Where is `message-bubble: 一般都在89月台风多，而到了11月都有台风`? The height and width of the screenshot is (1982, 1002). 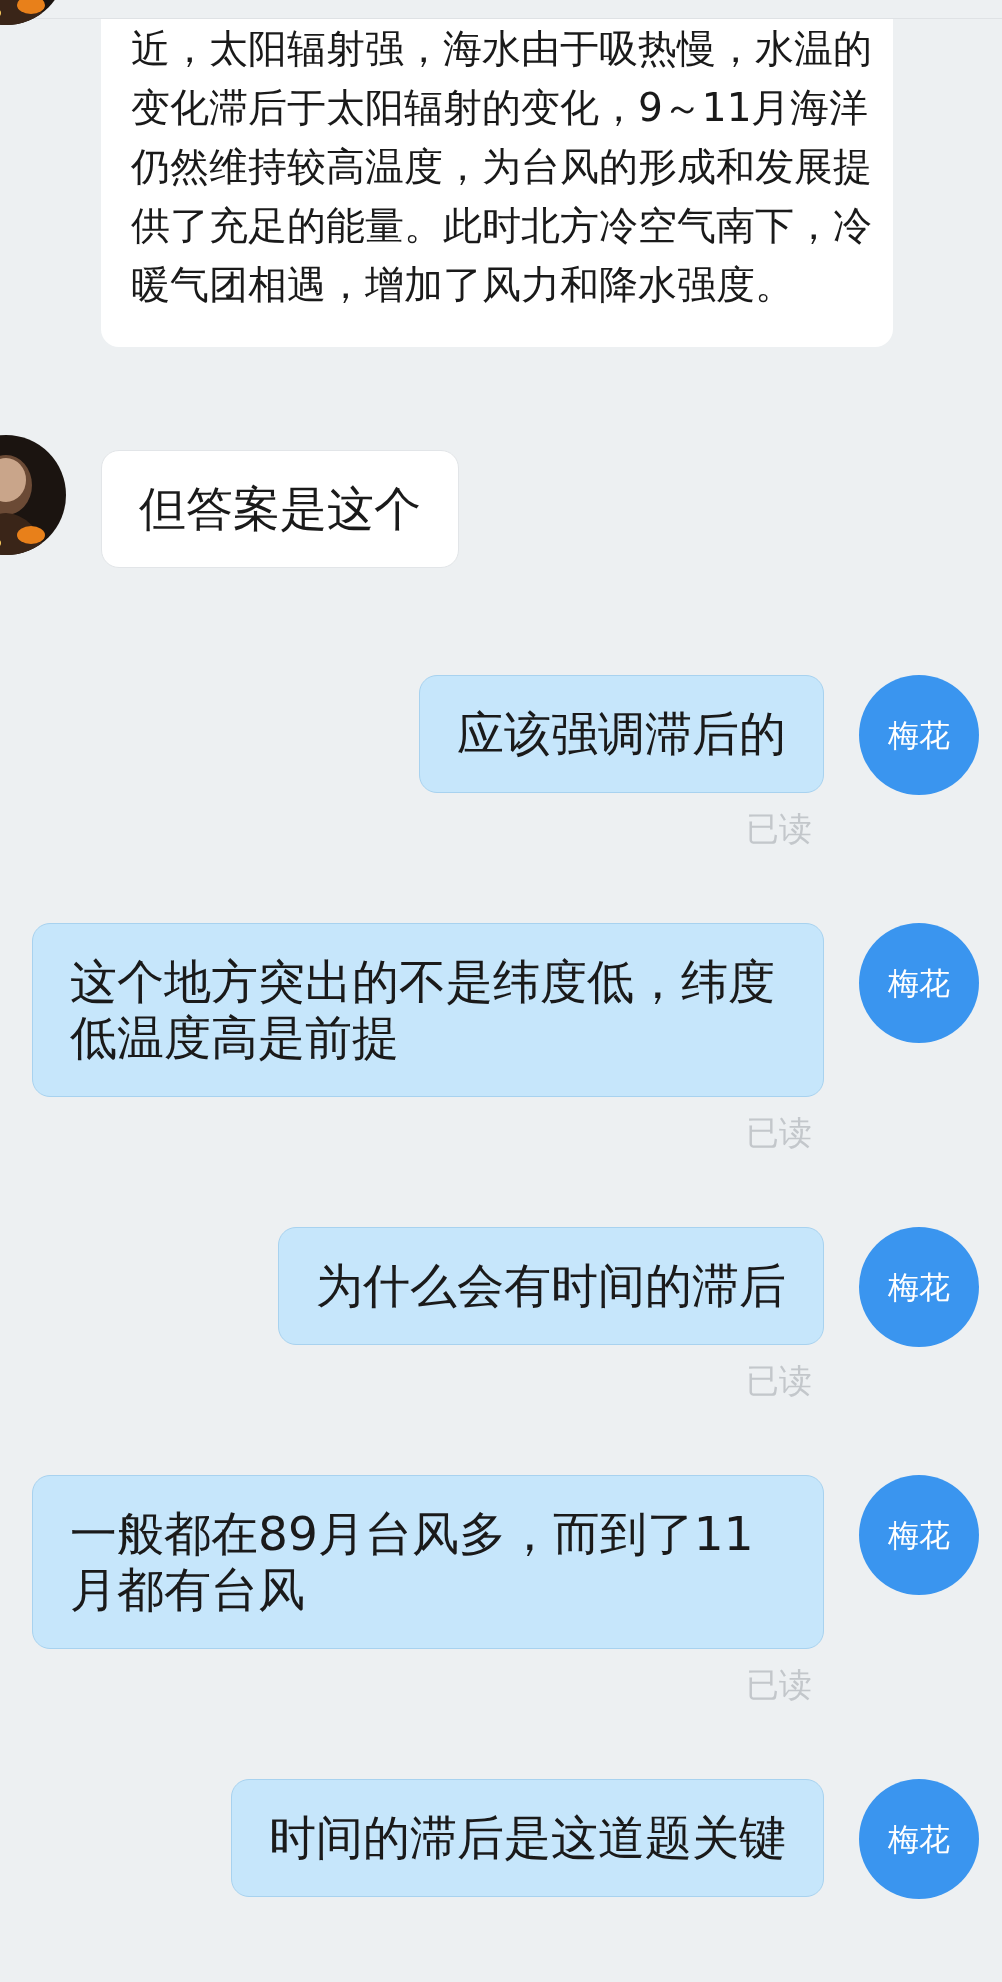 message-bubble: 一般都在89月台风多，而到了11月都有台风 is located at coordinates (428, 1562).